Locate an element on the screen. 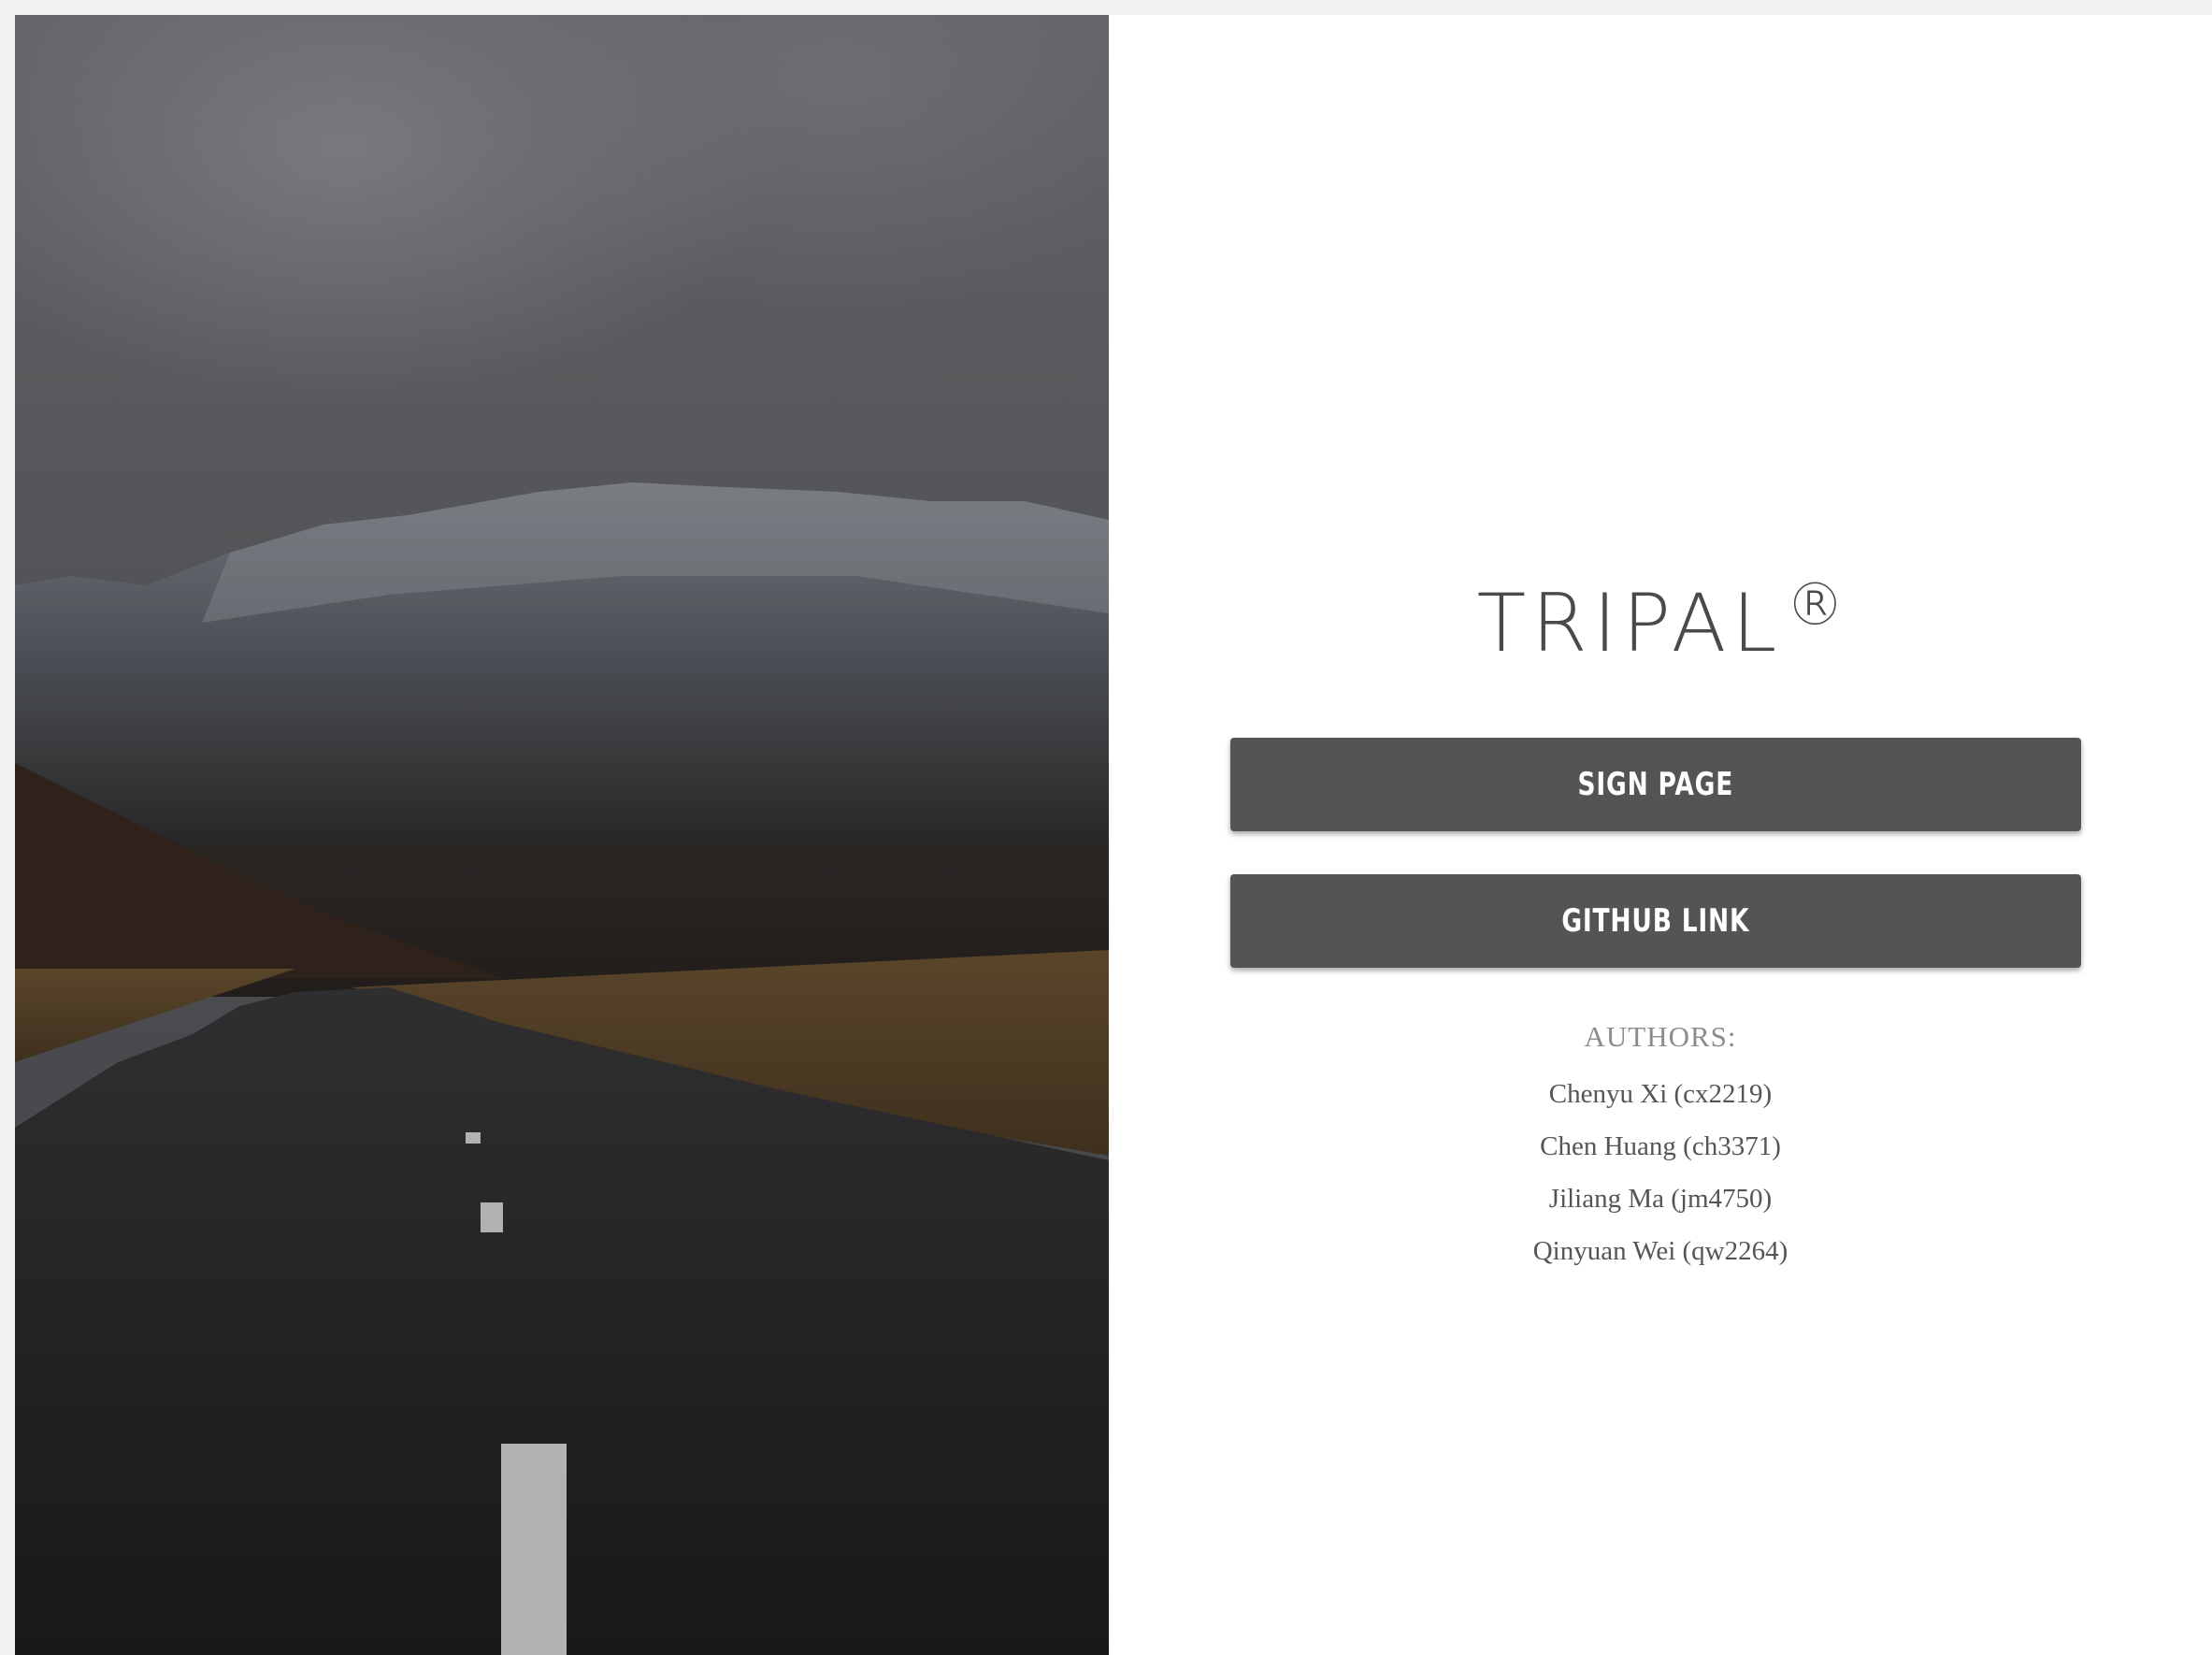 Image resolution: width=2212 pixels, height=1655 pixels. author-item: Jiliang Ma (jm4750) is located at coordinates (1660, 1199).